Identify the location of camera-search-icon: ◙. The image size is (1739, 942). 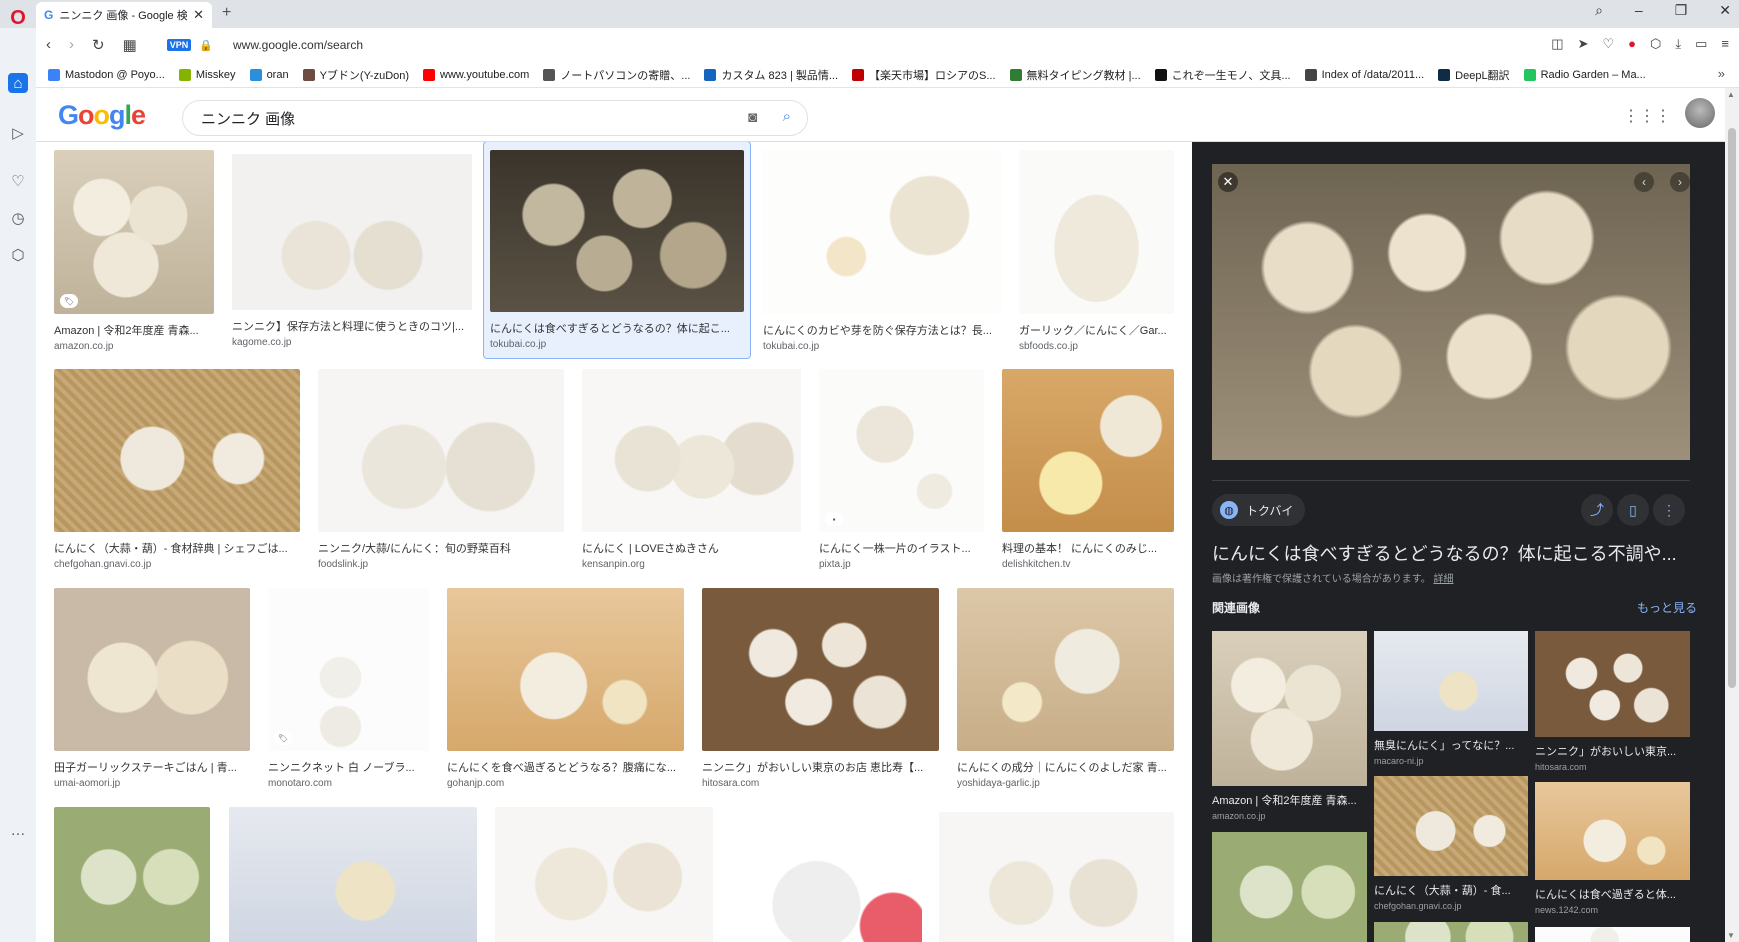
(752, 117).